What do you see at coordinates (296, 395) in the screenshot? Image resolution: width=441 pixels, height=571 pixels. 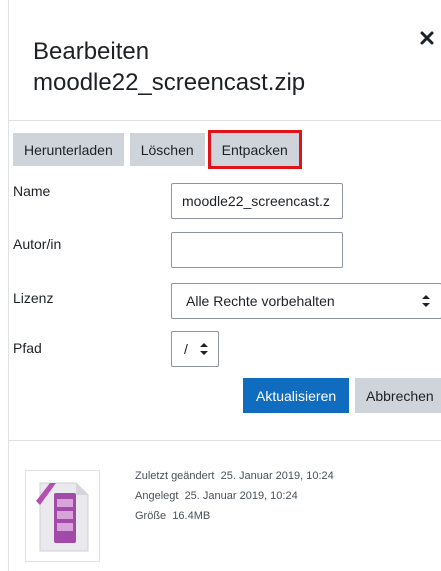 I see `update-button: Aktualisieren` at bounding box center [296, 395].